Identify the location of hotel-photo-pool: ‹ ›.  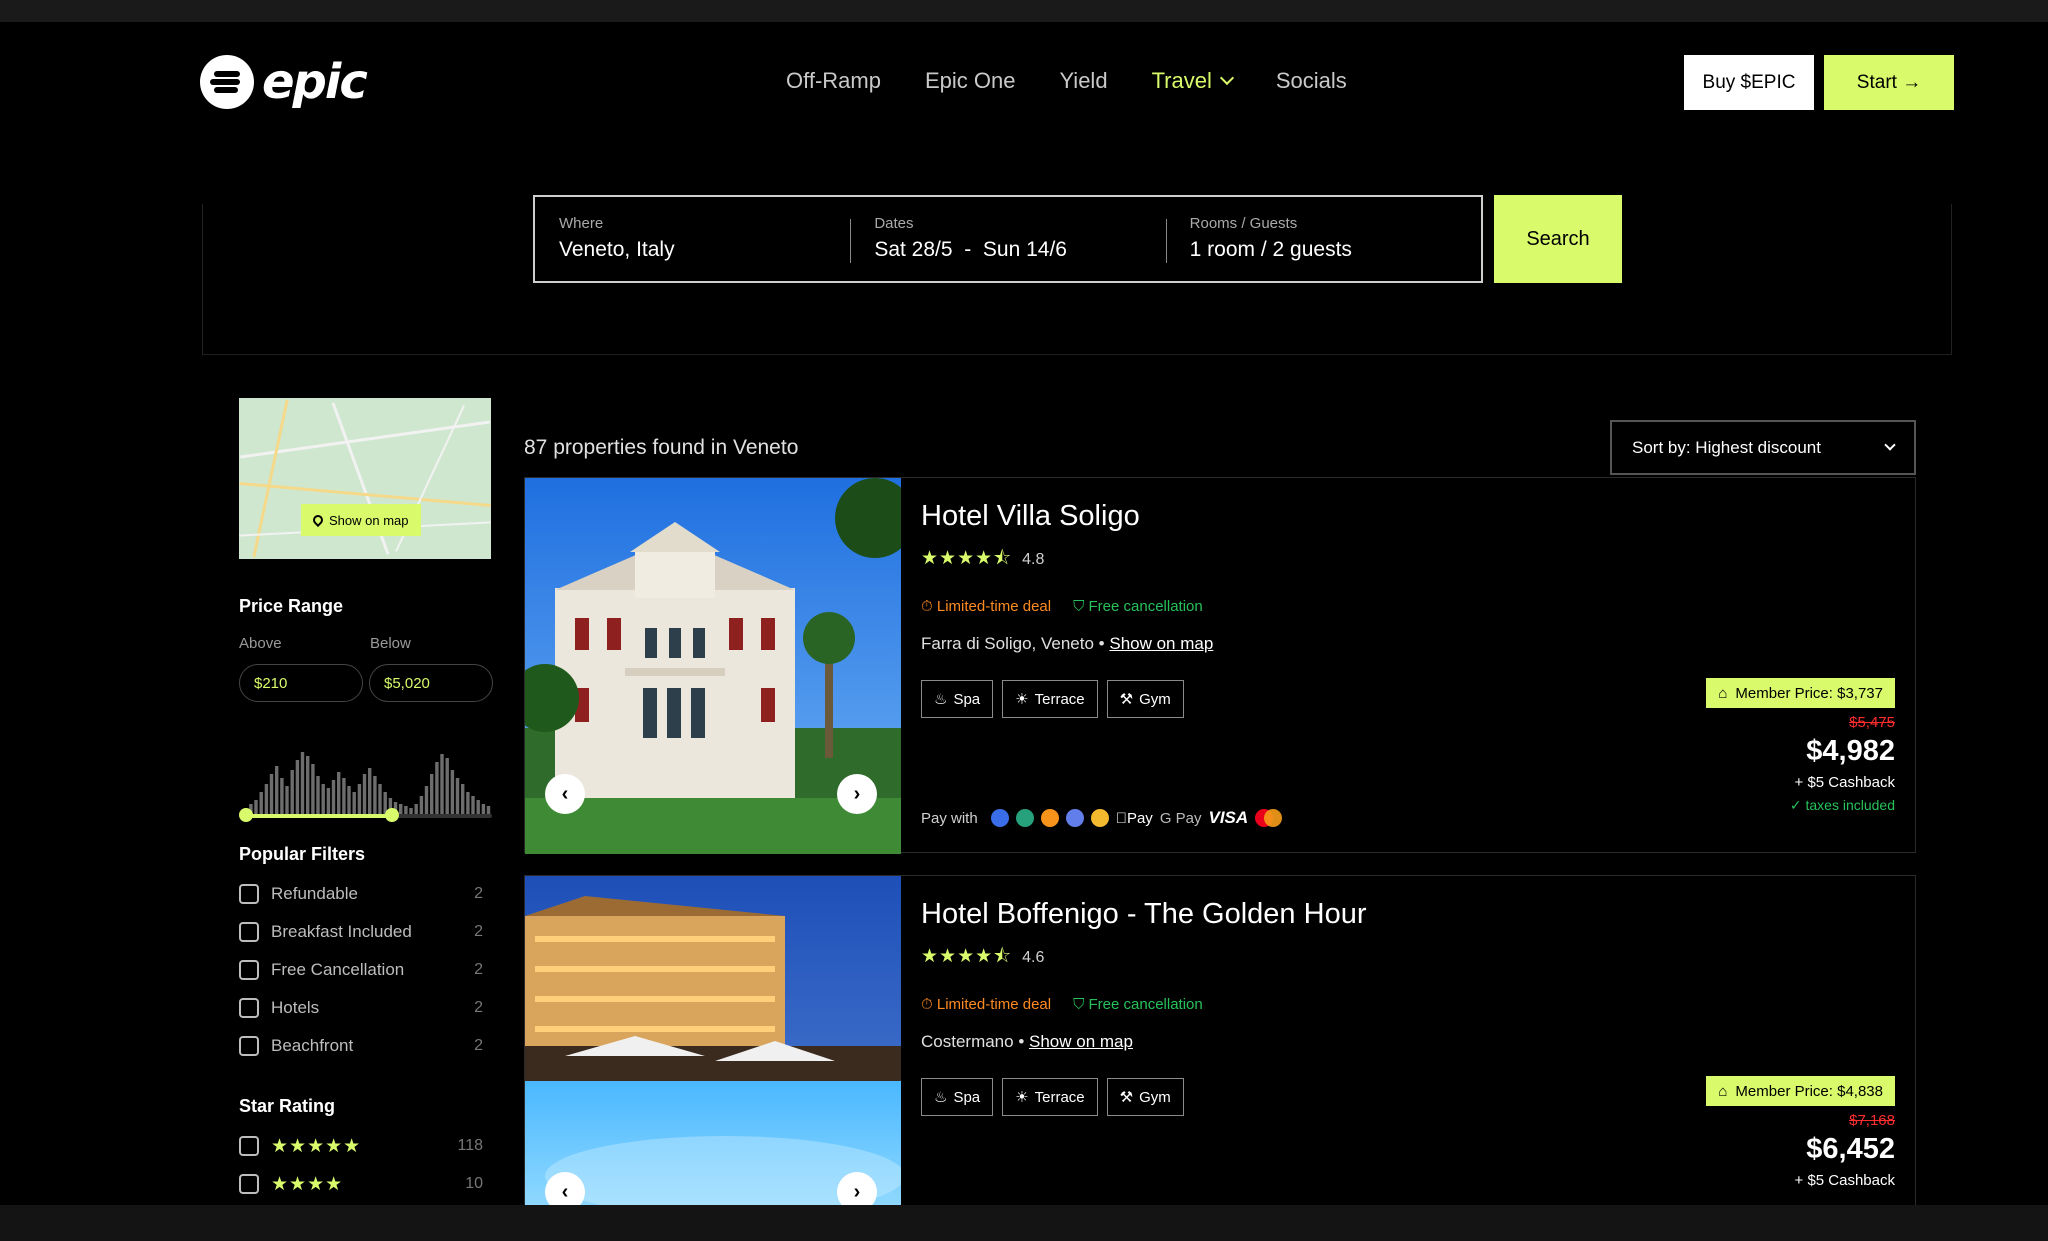
(713, 1040).